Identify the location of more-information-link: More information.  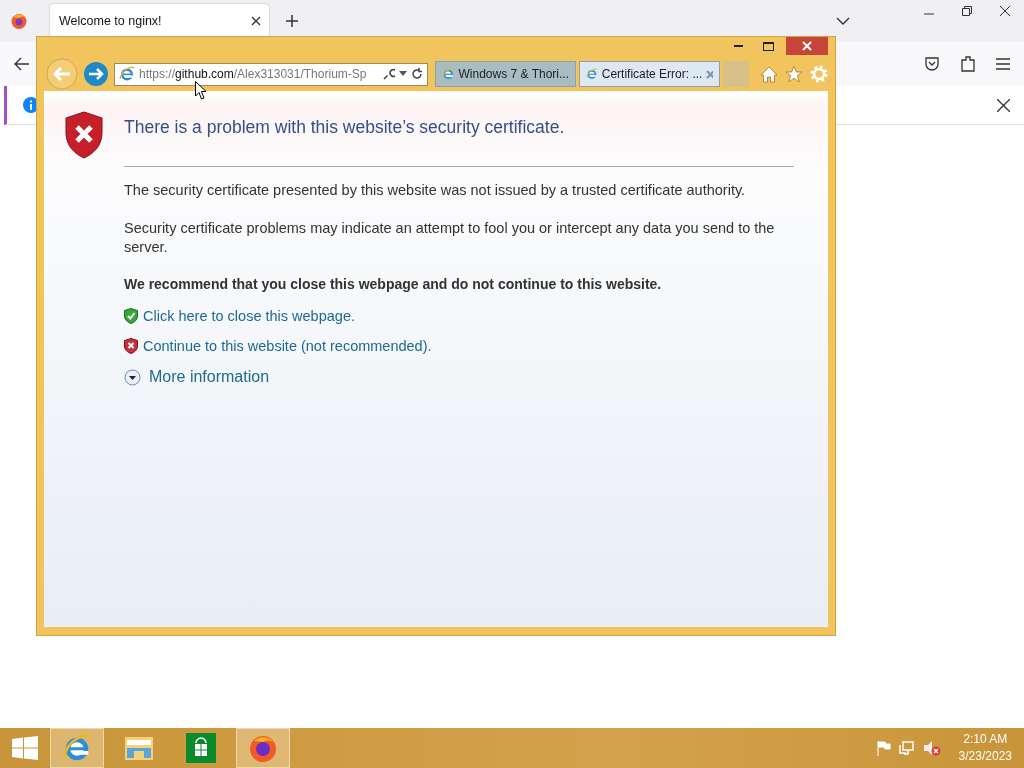
(209, 377).